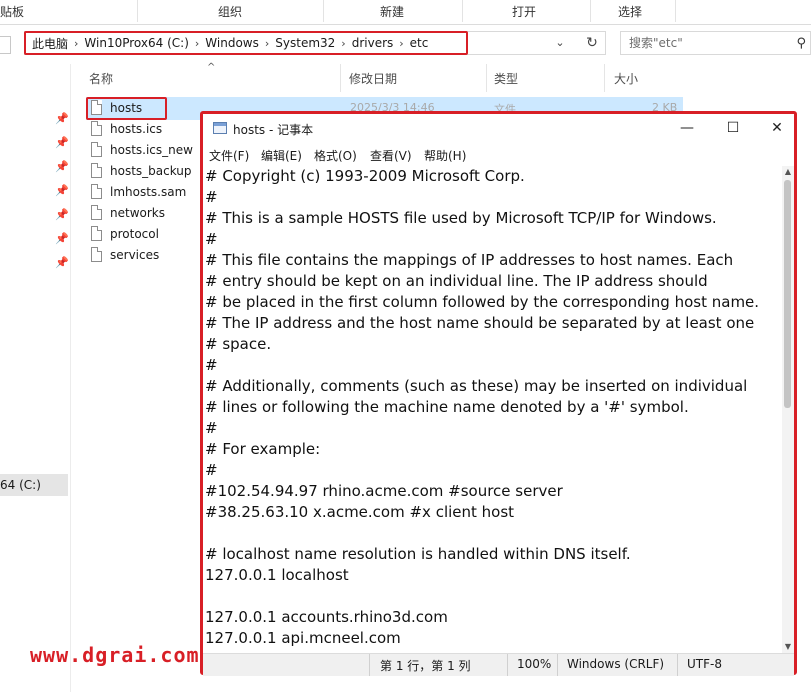 The image size is (811, 692). Describe the element at coordinates (687, 129) in the screenshot. I see `minimize-icon: —` at that location.